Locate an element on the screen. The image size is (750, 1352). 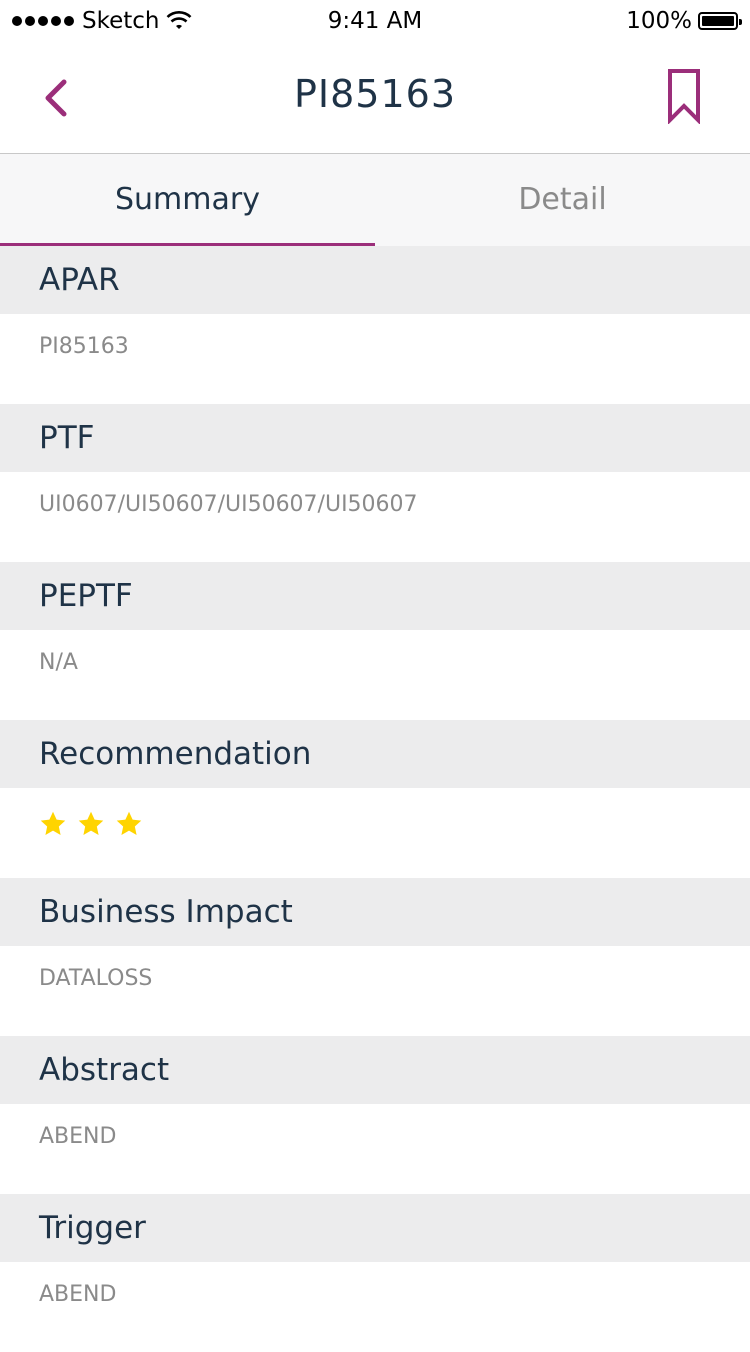
tab-bar: Summary Detail is located at coordinates (375, 200).